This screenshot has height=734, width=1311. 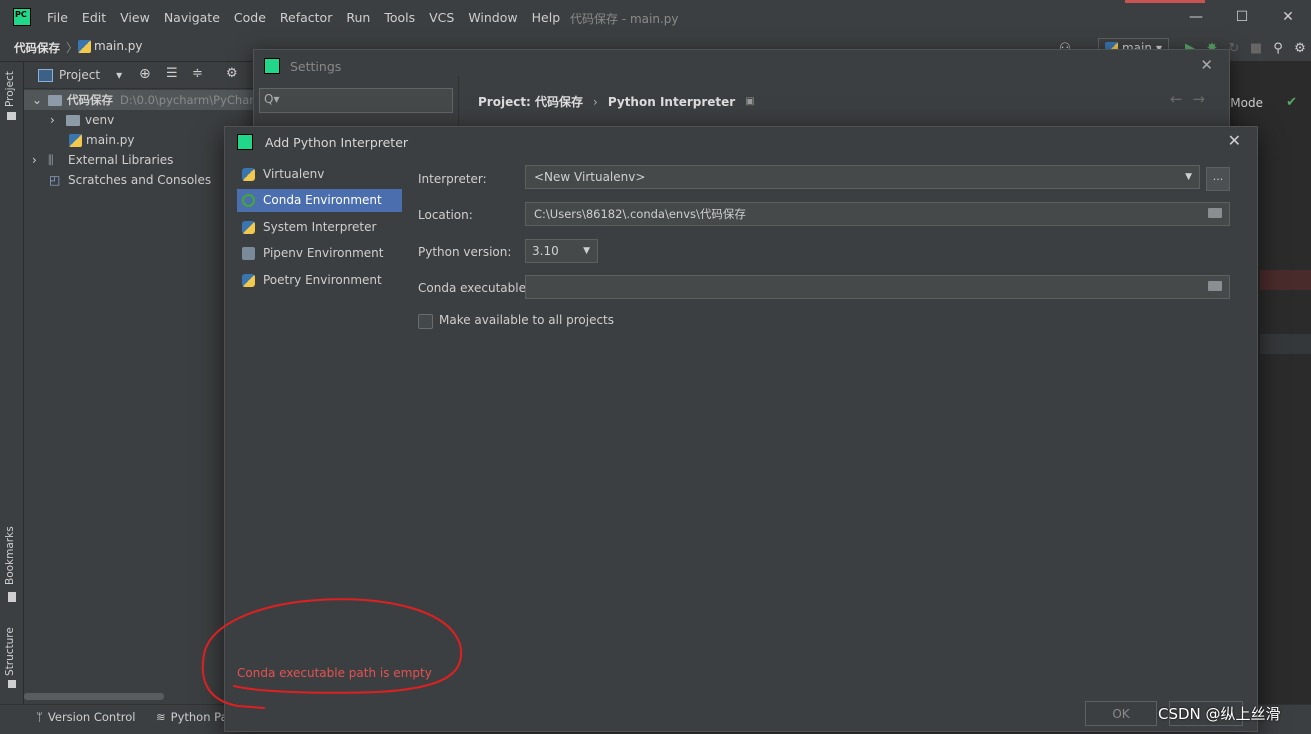 I want to click on stop-icon: ■, so click(x=1256, y=48).